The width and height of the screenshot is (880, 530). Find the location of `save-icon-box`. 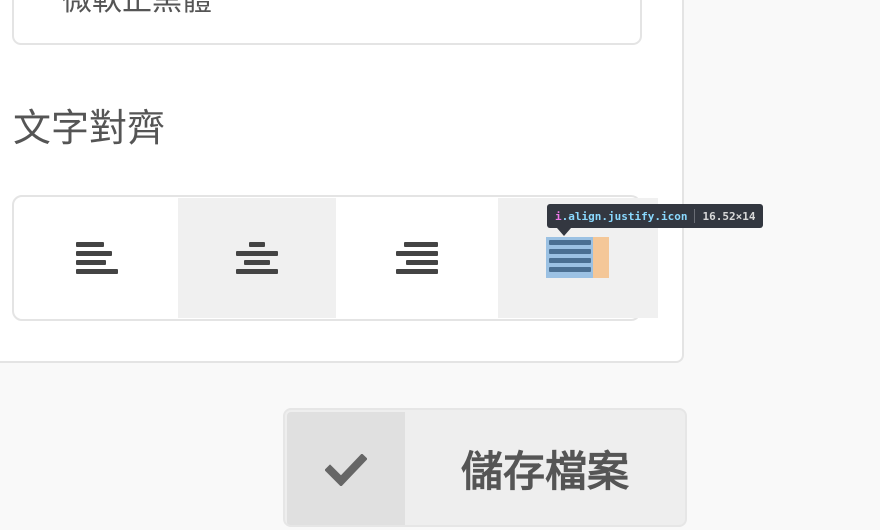

save-icon-box is located at coordinates (346, 468).